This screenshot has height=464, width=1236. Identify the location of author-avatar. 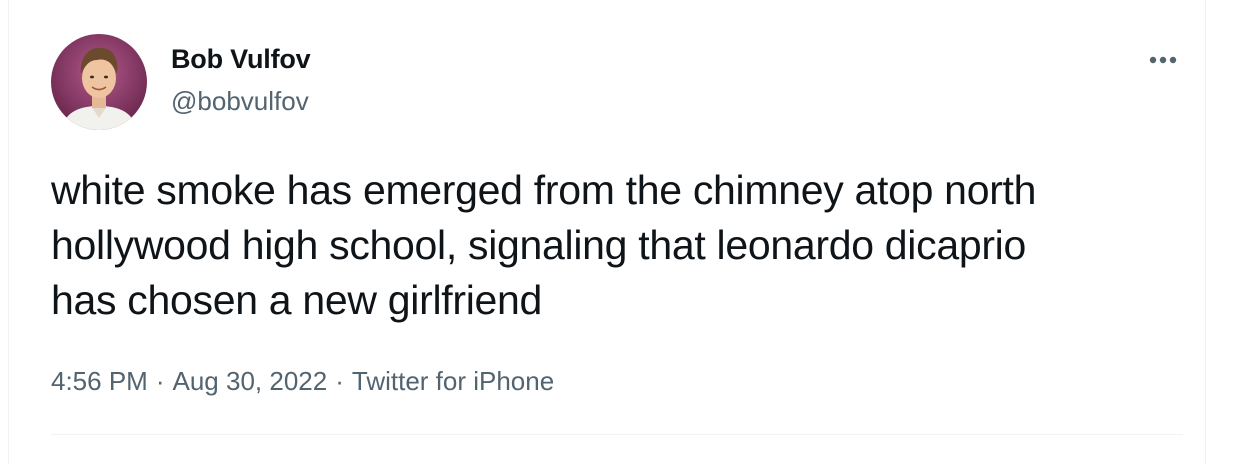
(99, 82).